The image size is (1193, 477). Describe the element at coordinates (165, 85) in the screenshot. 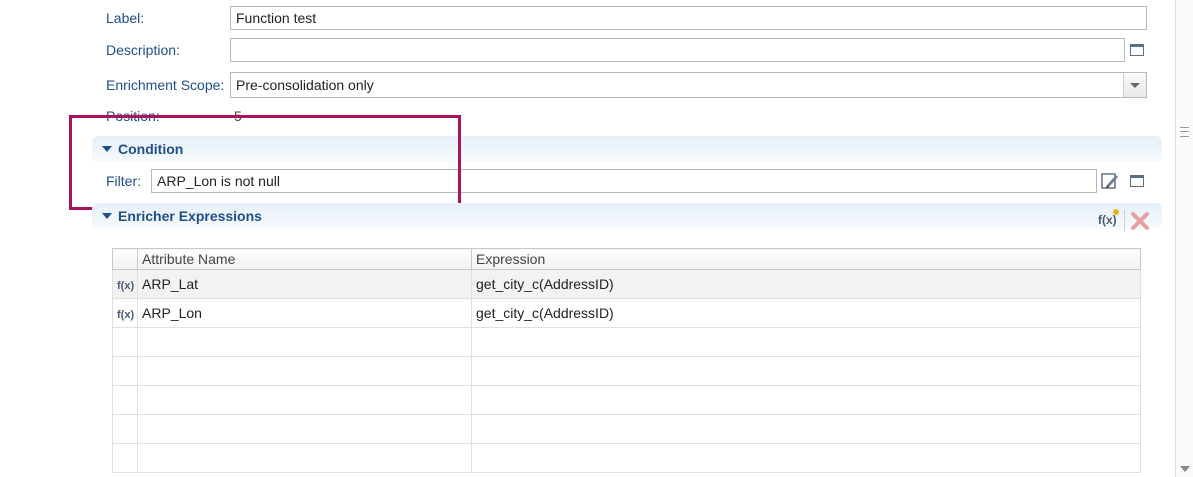

I see `scope-caption: Enrichment Scope:` at that location.